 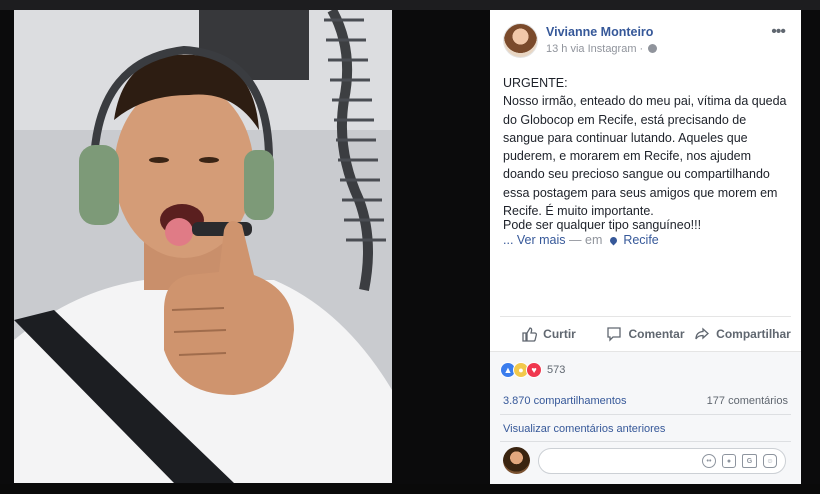 I want to click on thumbs-up-icon, so click(x=530, y=334).